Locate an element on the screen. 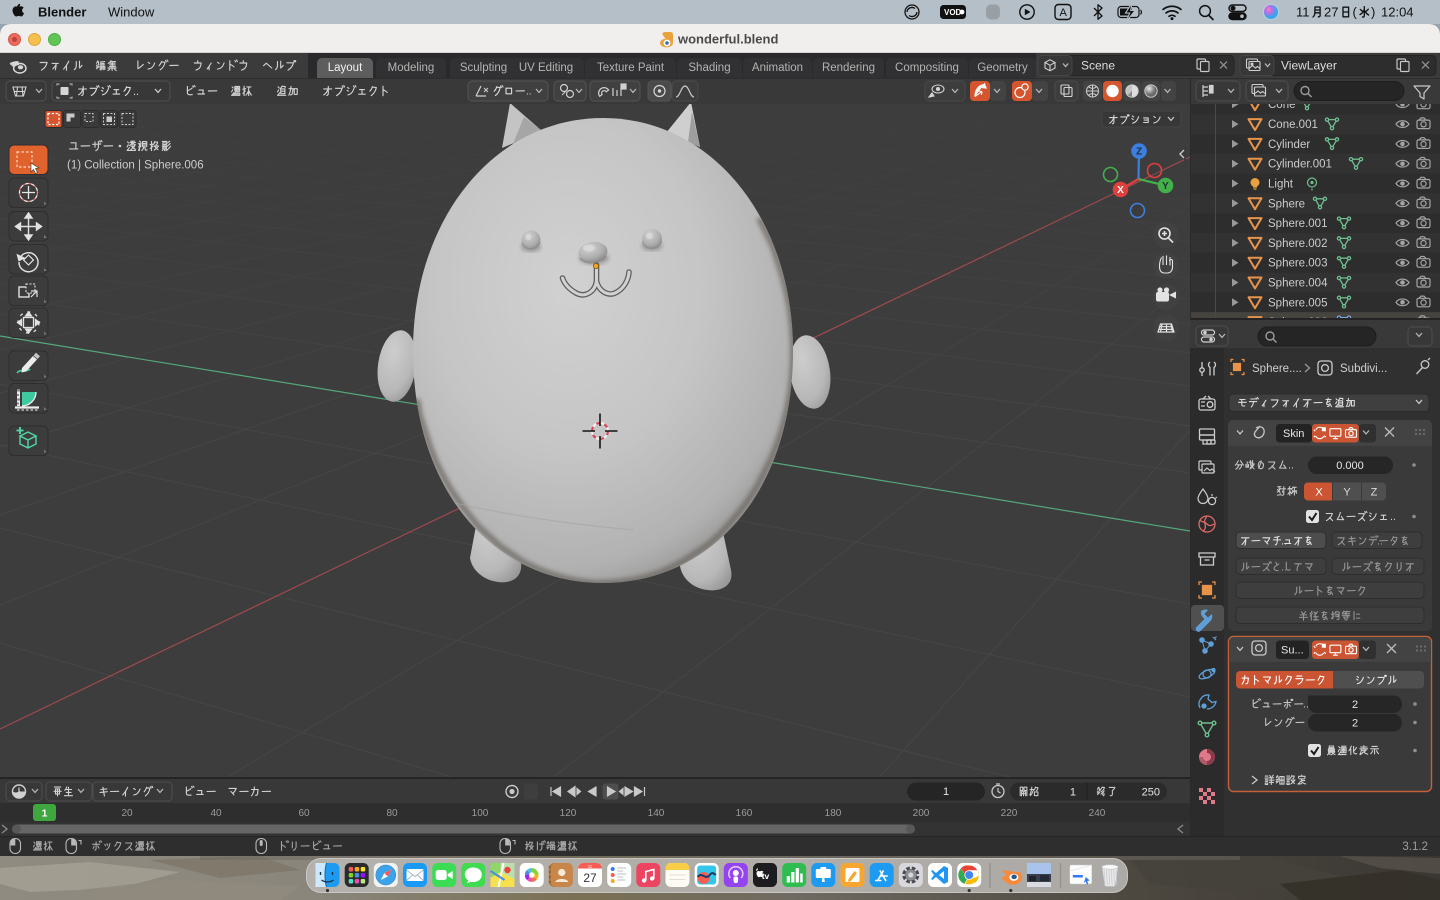  svg-text: Cylinder is located at coordinates (1289, 145).